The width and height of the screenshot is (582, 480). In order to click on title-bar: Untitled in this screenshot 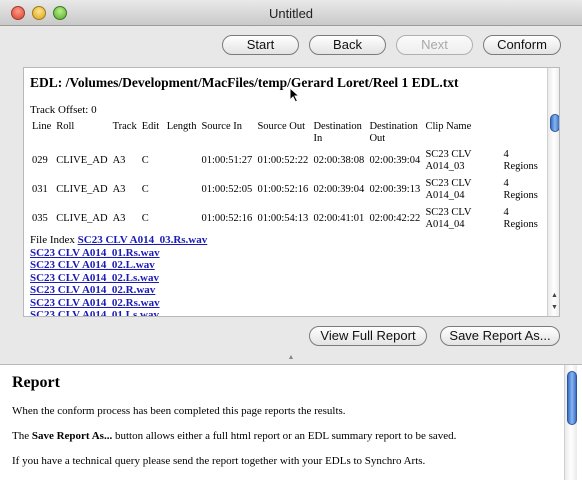, I will do `click(291, 13)`.